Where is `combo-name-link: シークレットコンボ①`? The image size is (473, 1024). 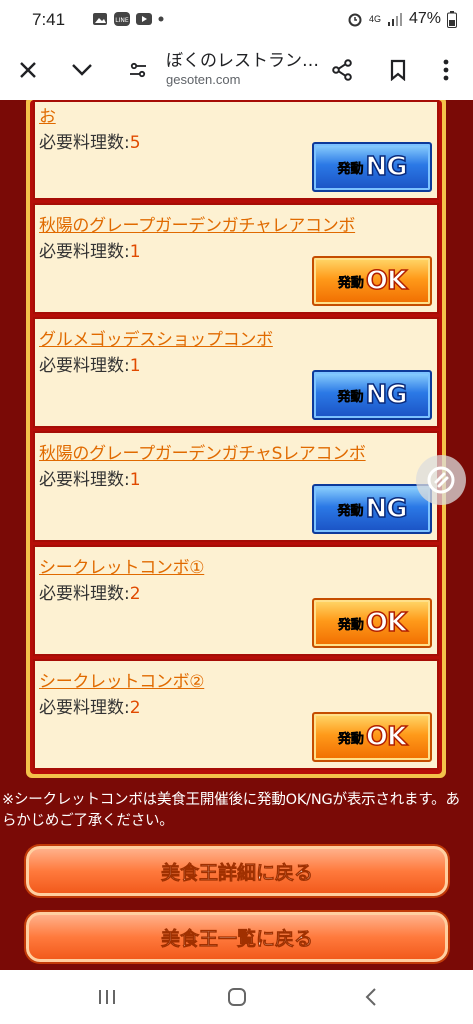
combo-name-link: シークレットコンボ① is located at coordinates (122, 565).